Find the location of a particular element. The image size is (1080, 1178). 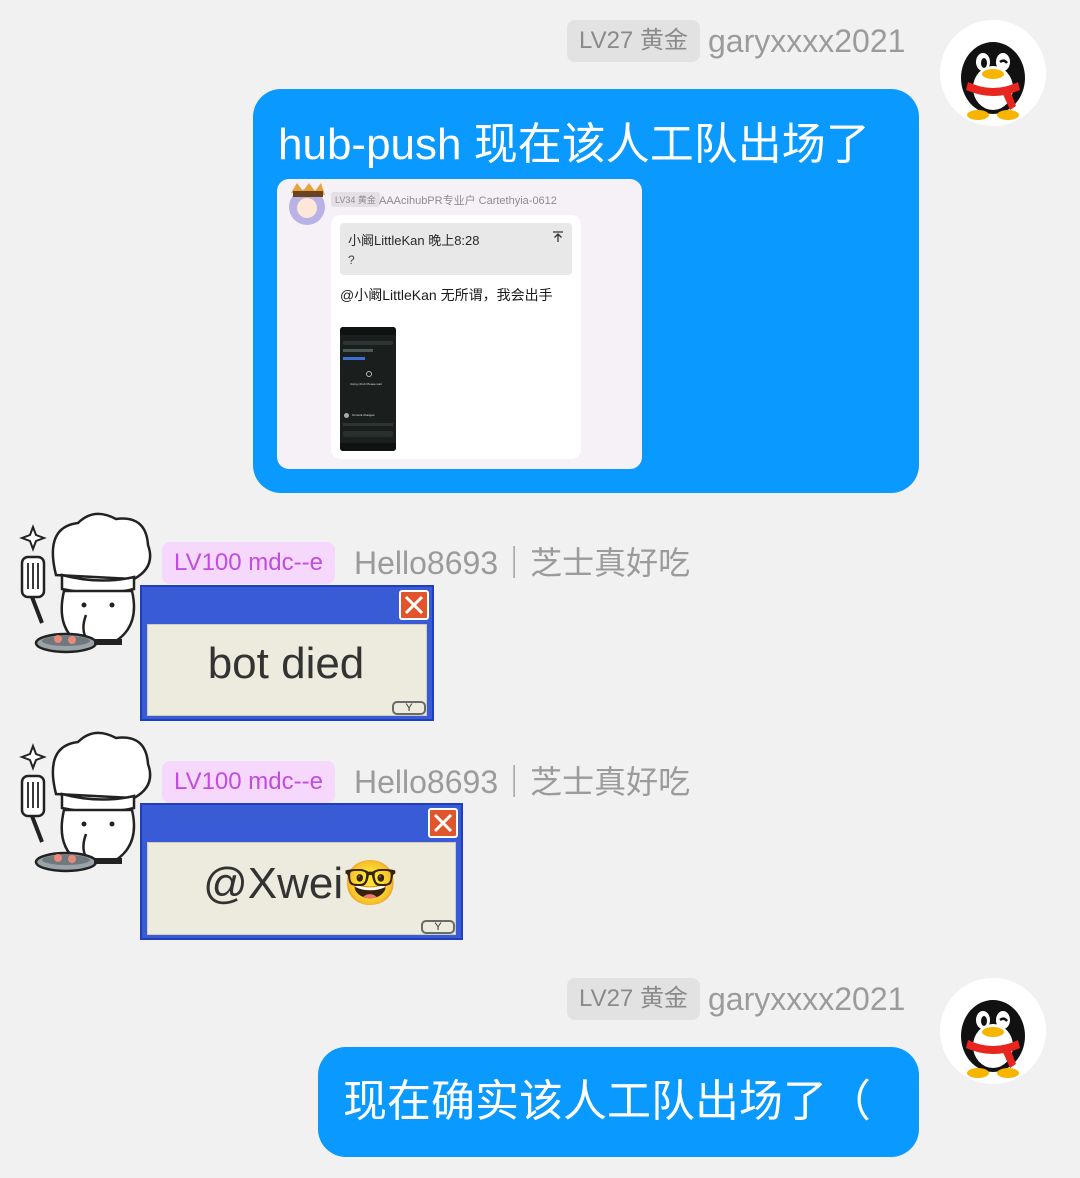

quote-body: ? is located at coordinates (351, 260).